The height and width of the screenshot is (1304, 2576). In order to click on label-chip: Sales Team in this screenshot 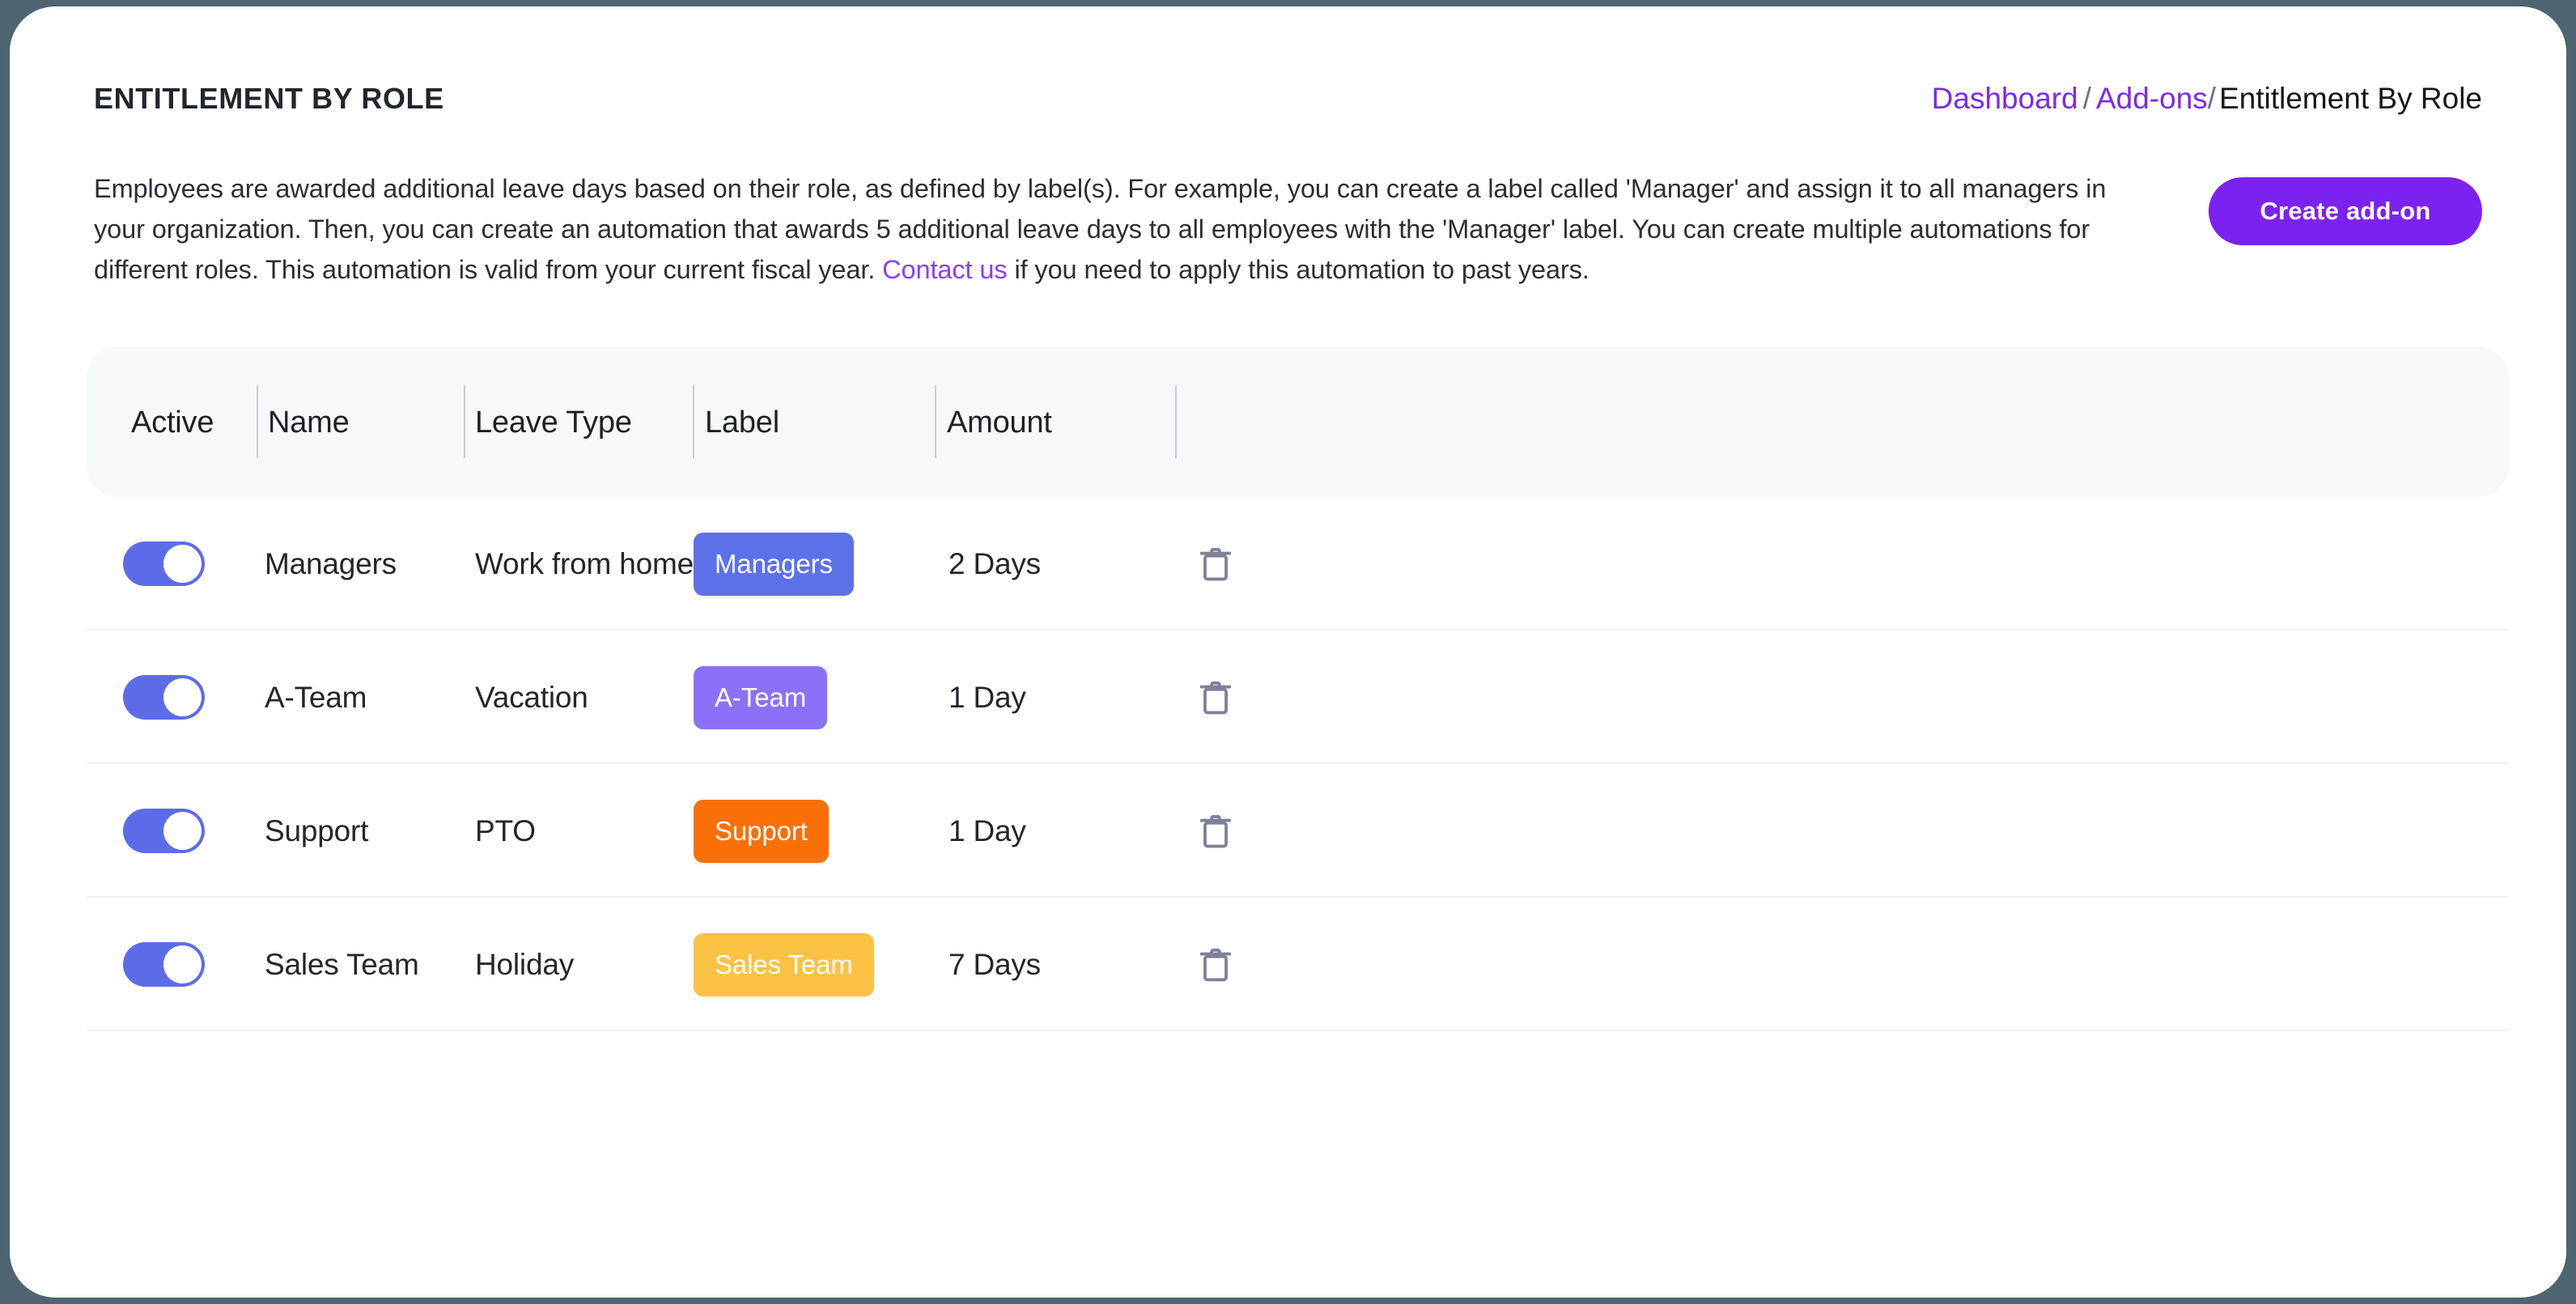, I will do `click(784, 964)`.